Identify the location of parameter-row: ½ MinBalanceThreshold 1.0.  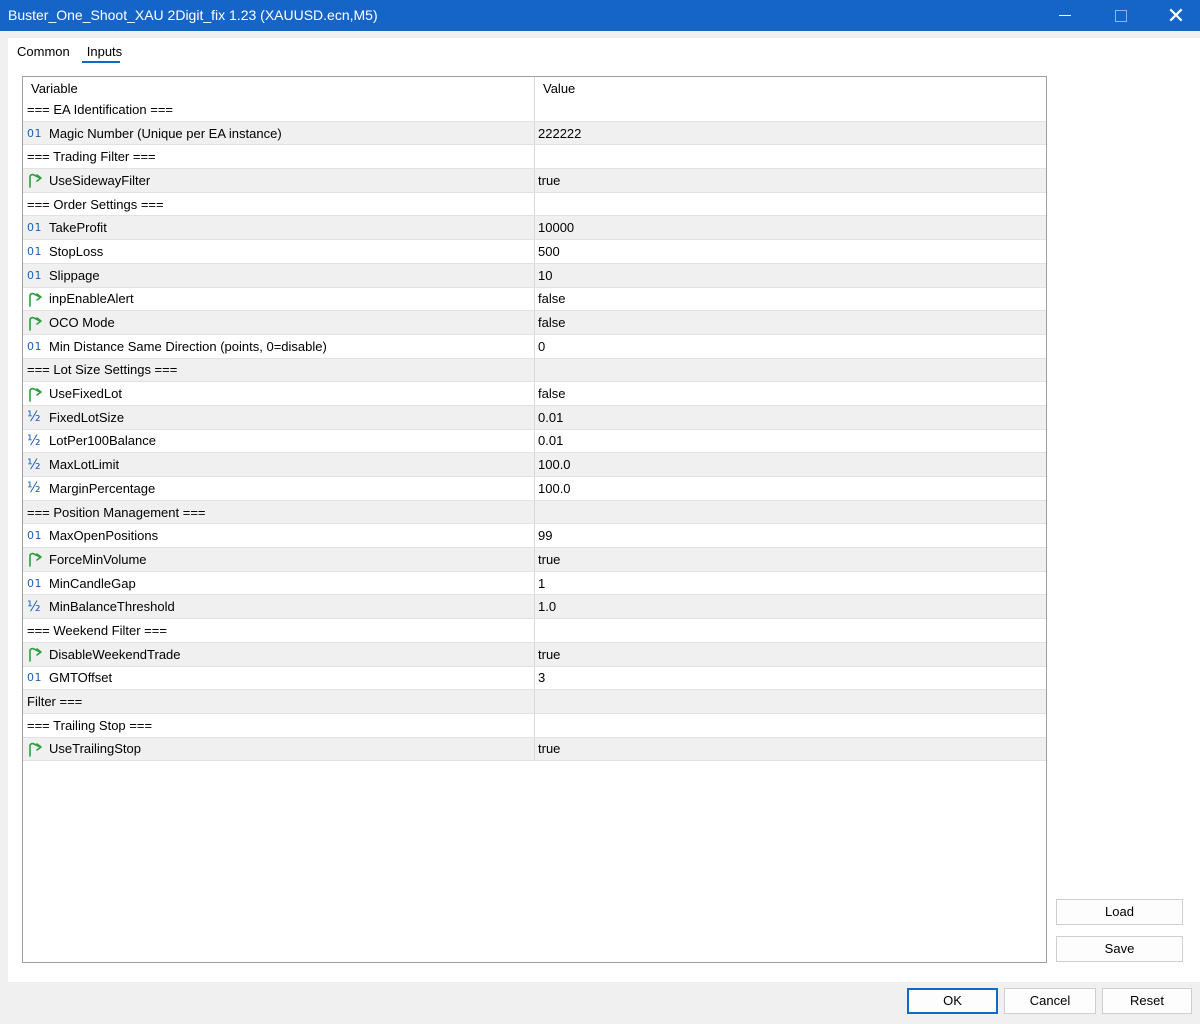
(534, 607).